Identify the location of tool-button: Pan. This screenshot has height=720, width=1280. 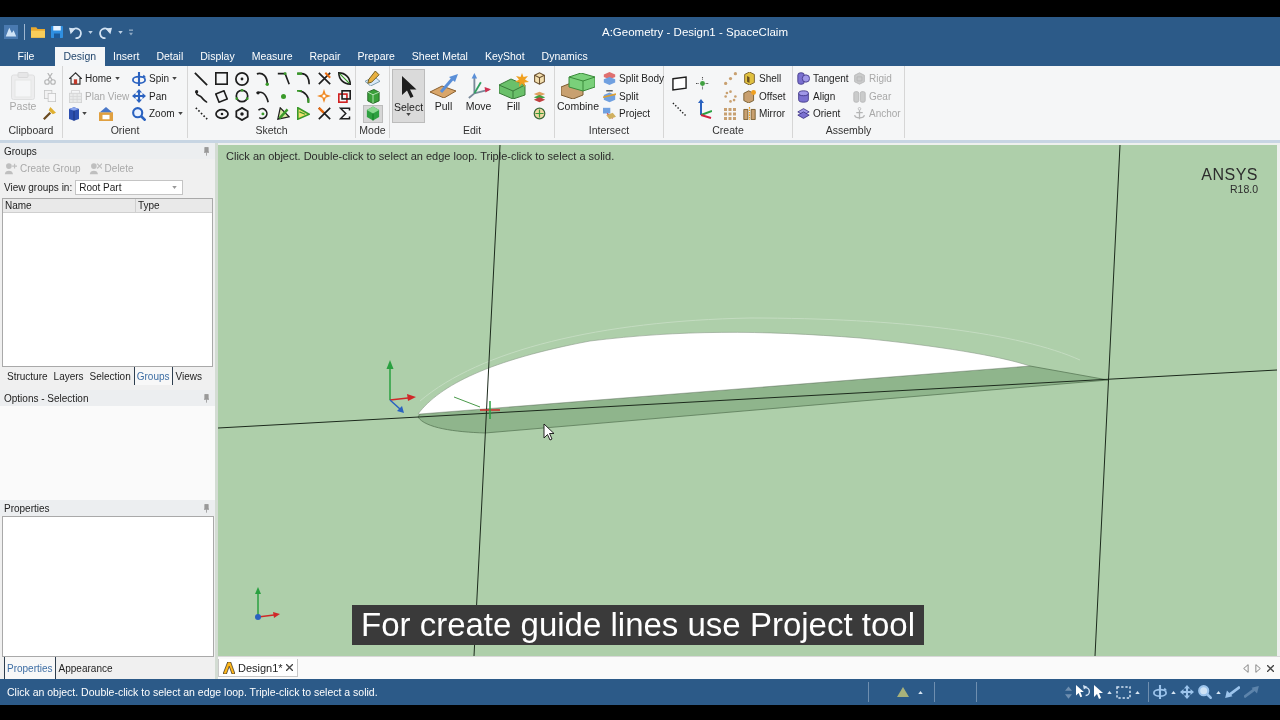
(157, 96).